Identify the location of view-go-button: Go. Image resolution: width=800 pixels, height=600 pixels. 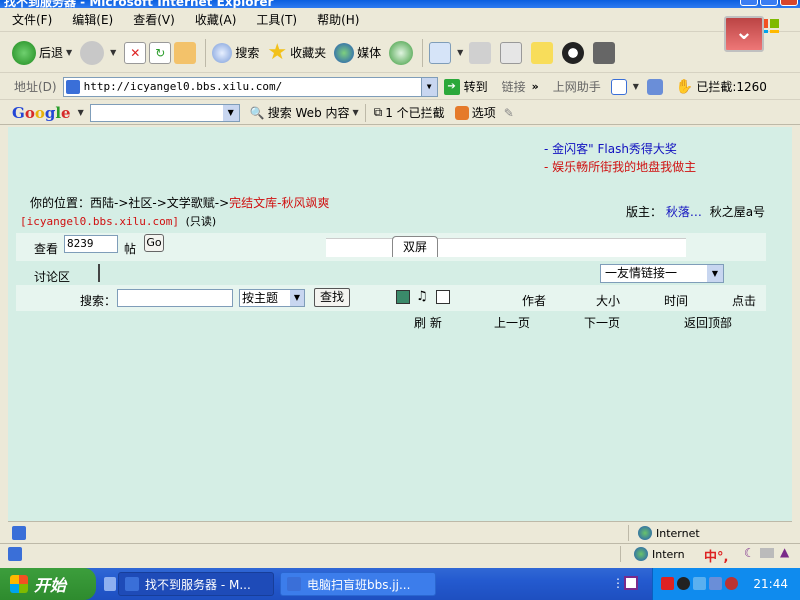
(154, 243).